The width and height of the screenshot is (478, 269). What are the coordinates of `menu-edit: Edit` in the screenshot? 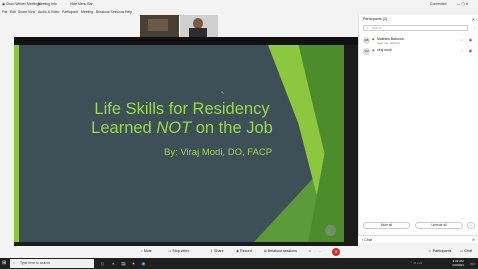 It's located at (13, 12).